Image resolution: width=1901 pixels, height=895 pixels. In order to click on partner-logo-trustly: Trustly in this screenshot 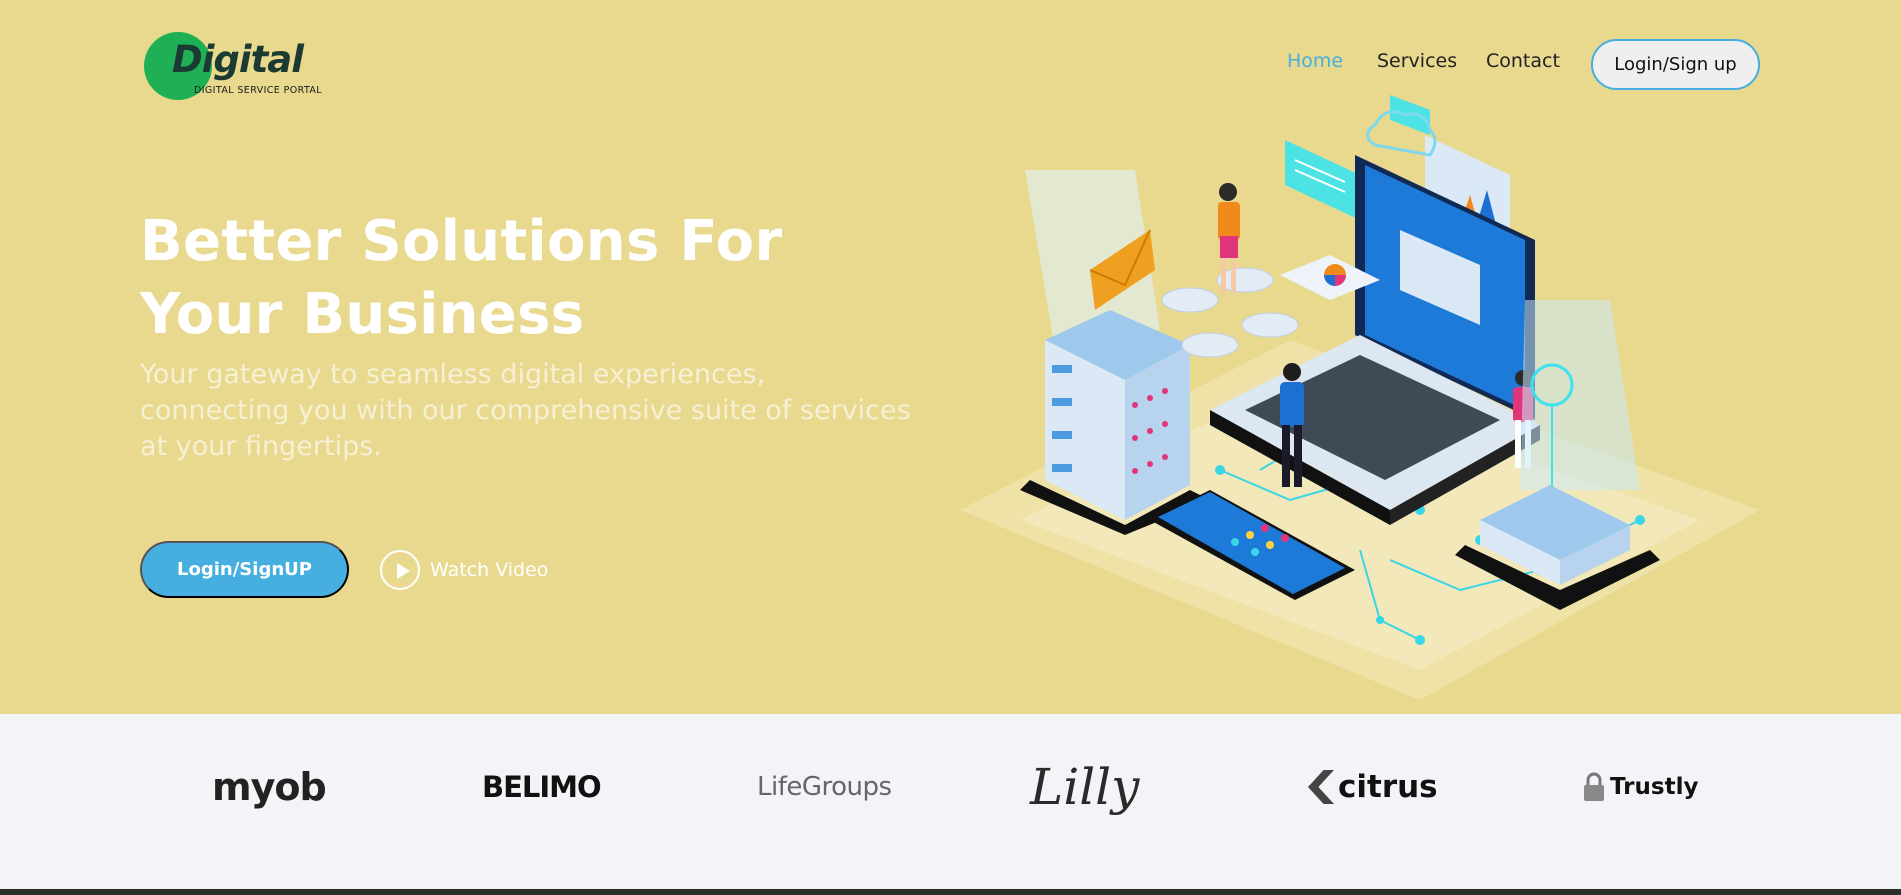, I will do `click(1640, 787)`.